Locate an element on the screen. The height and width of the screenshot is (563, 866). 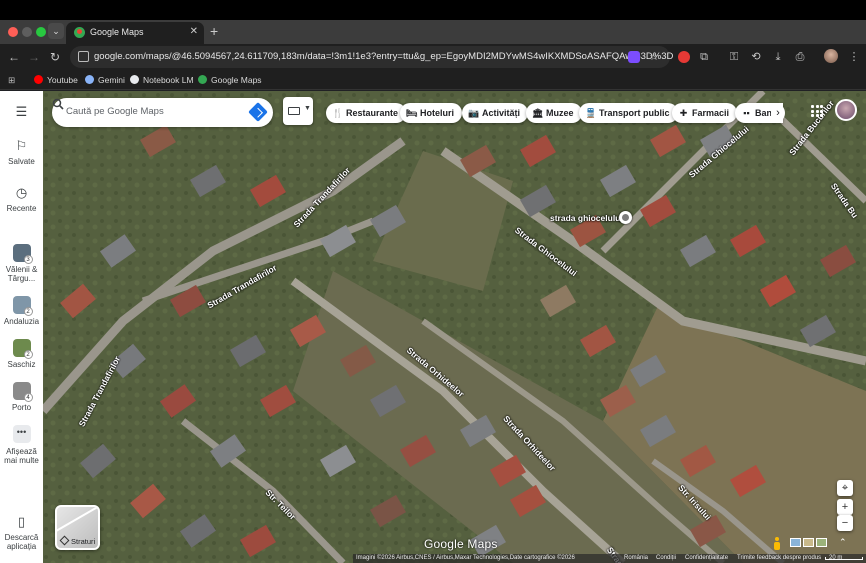
transport-layer-toggle: ▼ is located at coordinates (298, 111).